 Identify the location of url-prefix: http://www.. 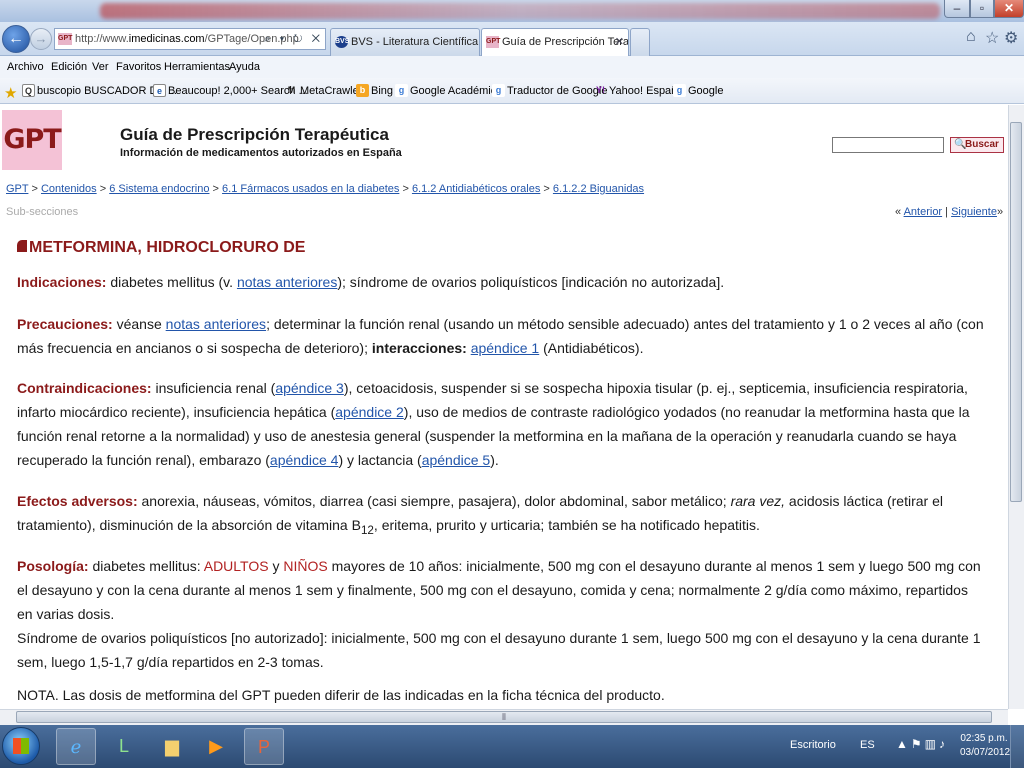
(102, 39).